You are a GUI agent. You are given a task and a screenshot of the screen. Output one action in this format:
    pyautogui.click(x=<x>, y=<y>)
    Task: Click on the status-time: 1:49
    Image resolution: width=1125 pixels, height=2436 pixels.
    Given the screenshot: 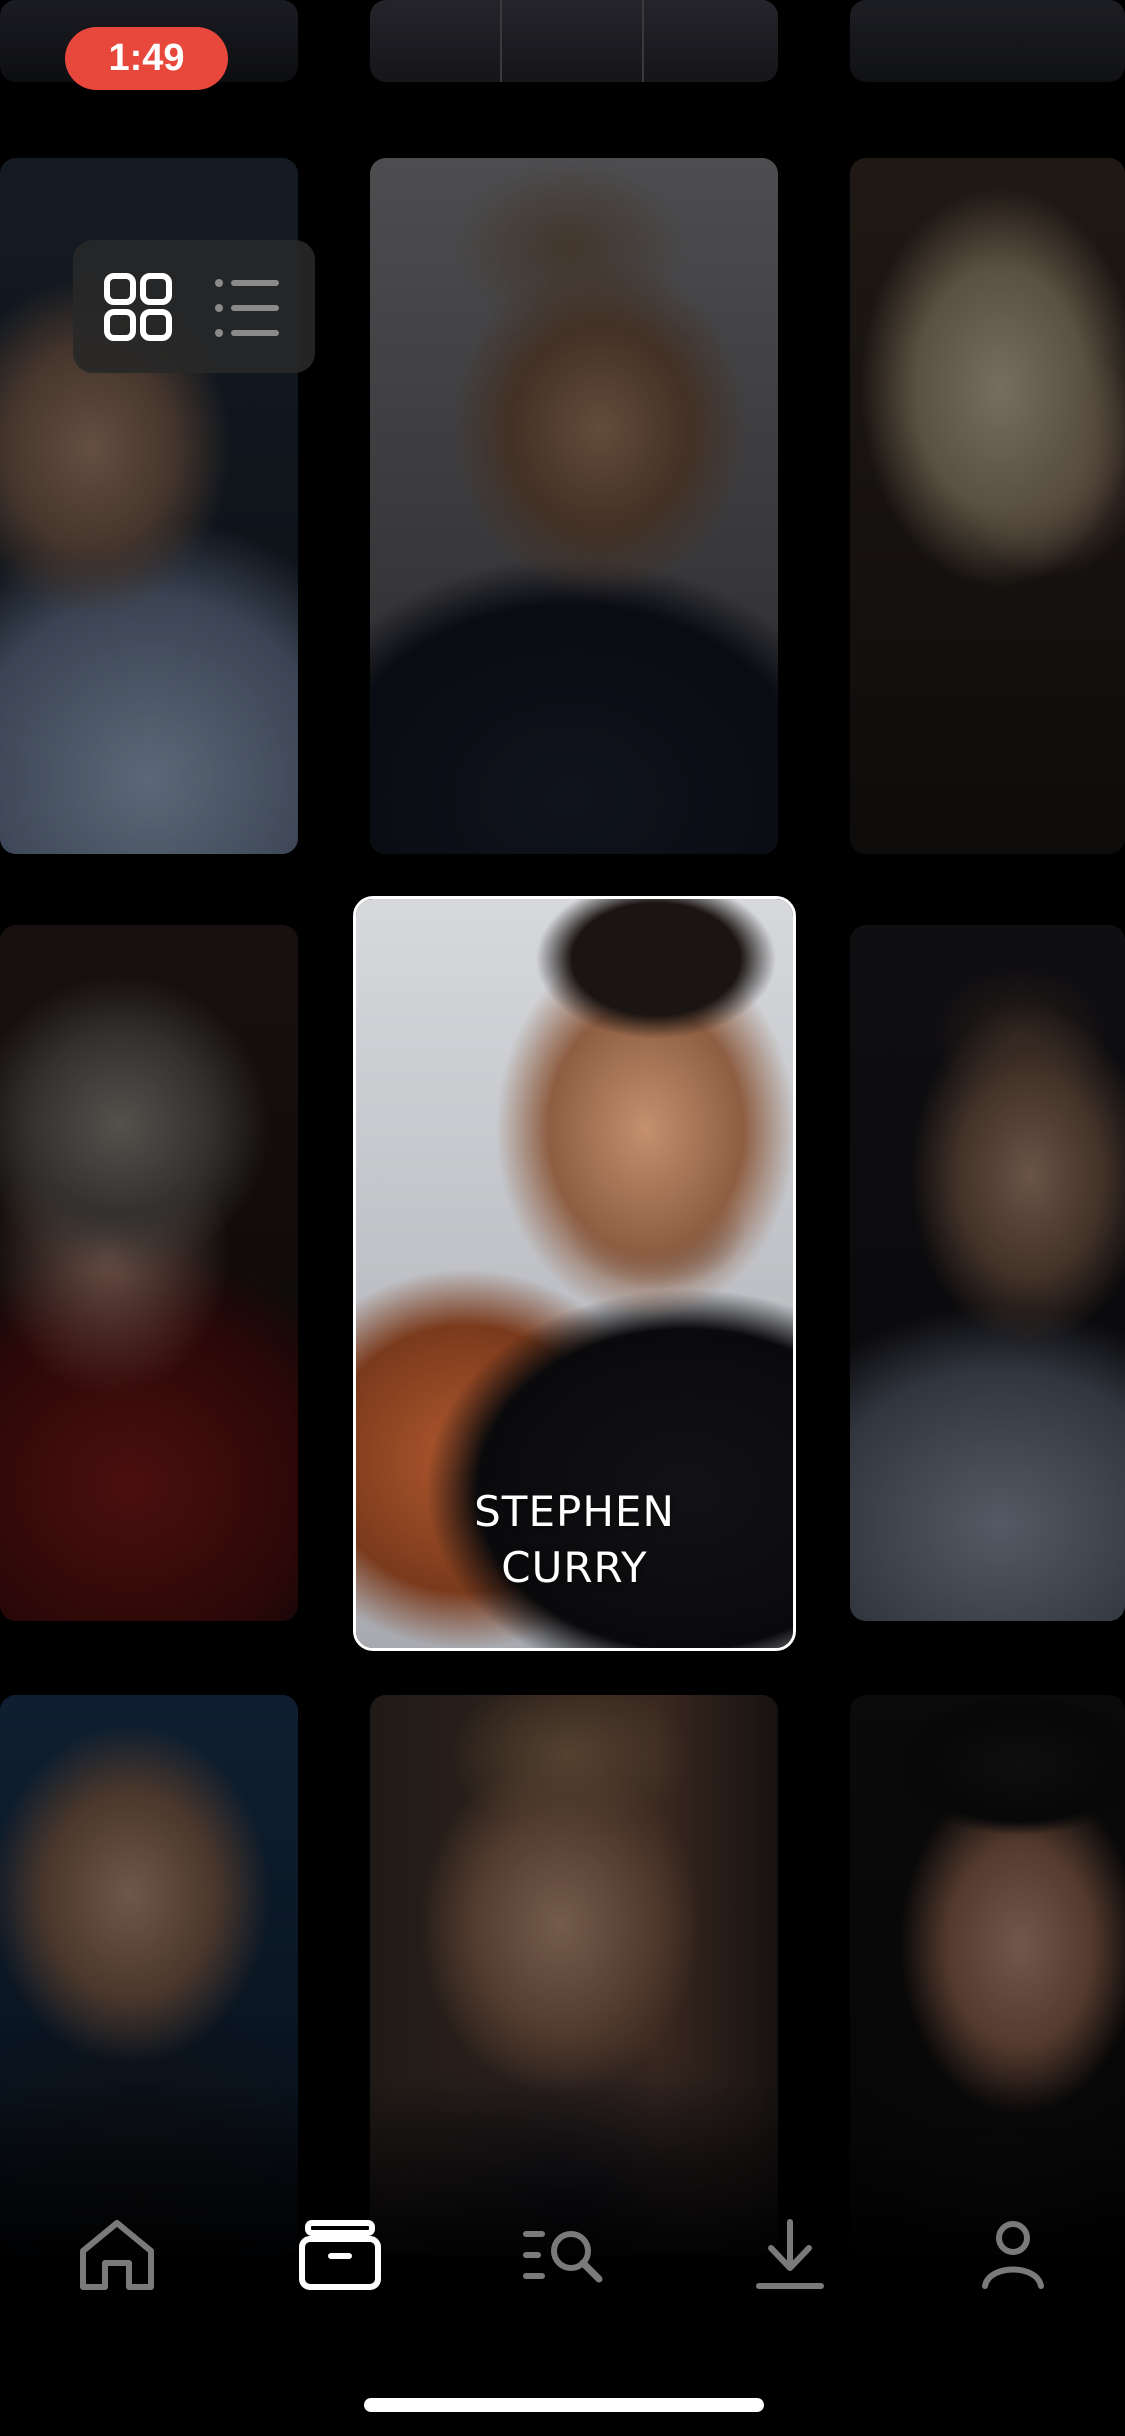 What is the action you would take?
    pyautogui.click(x=146, y=58)
    